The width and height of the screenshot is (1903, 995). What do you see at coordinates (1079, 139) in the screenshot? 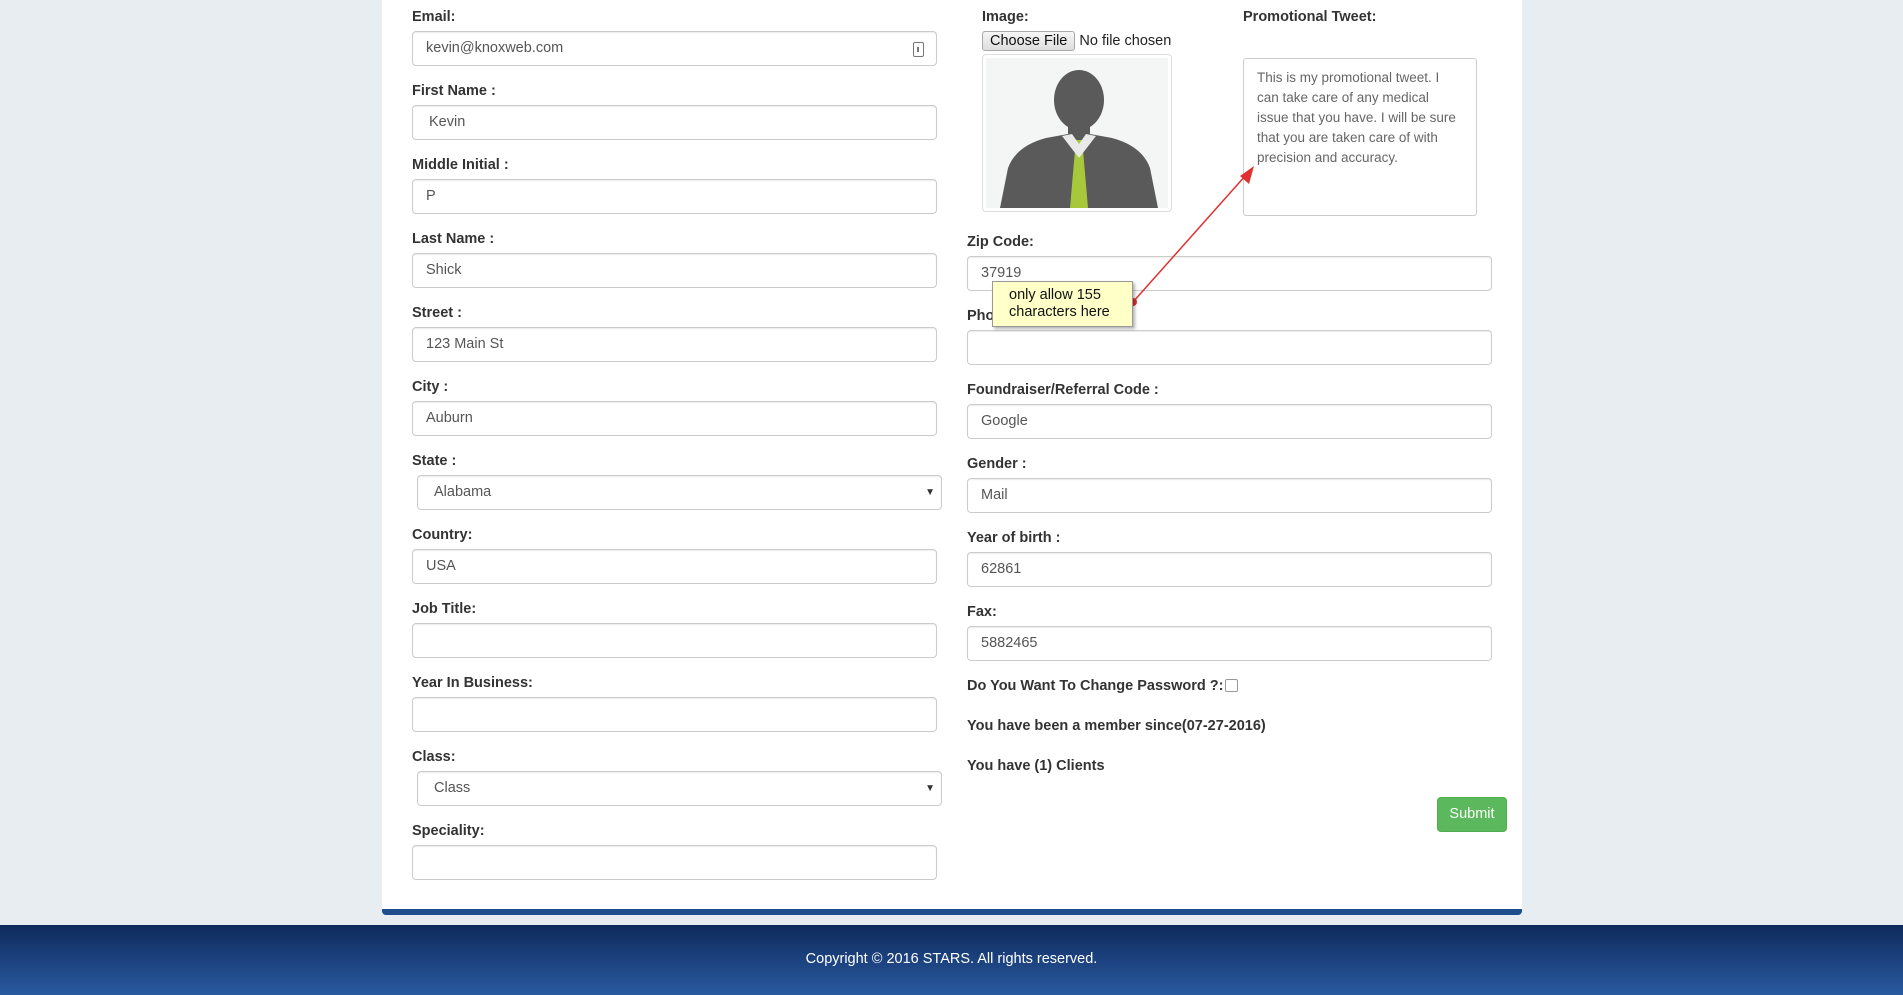
I see `avatar-silhouette-icon` at bounding box center [1079, 139].